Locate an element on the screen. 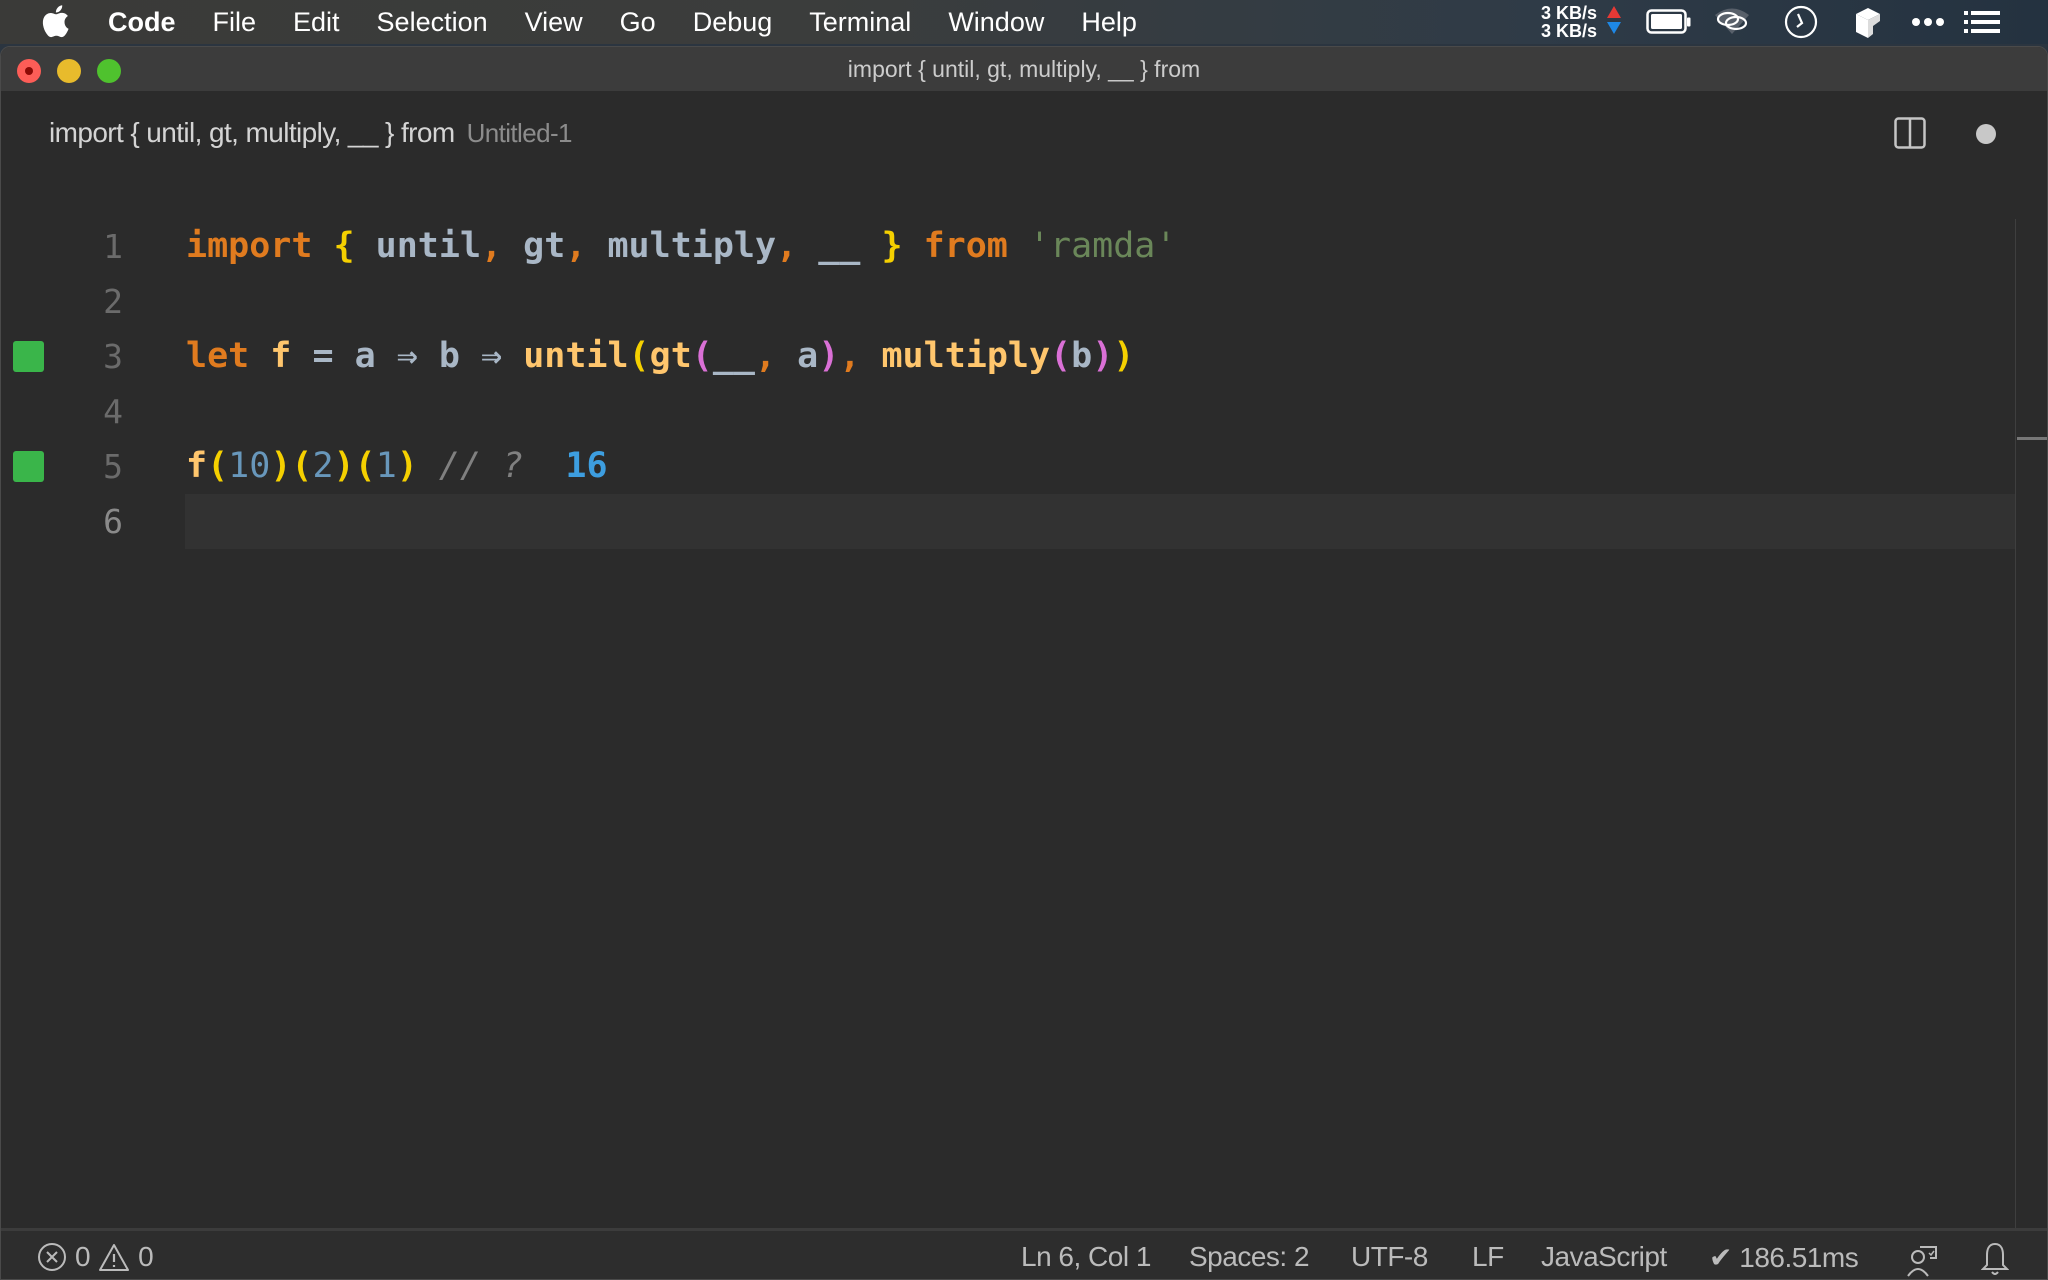  language-mode-selector: JavaScript is located at coordinates (1604, 1257).